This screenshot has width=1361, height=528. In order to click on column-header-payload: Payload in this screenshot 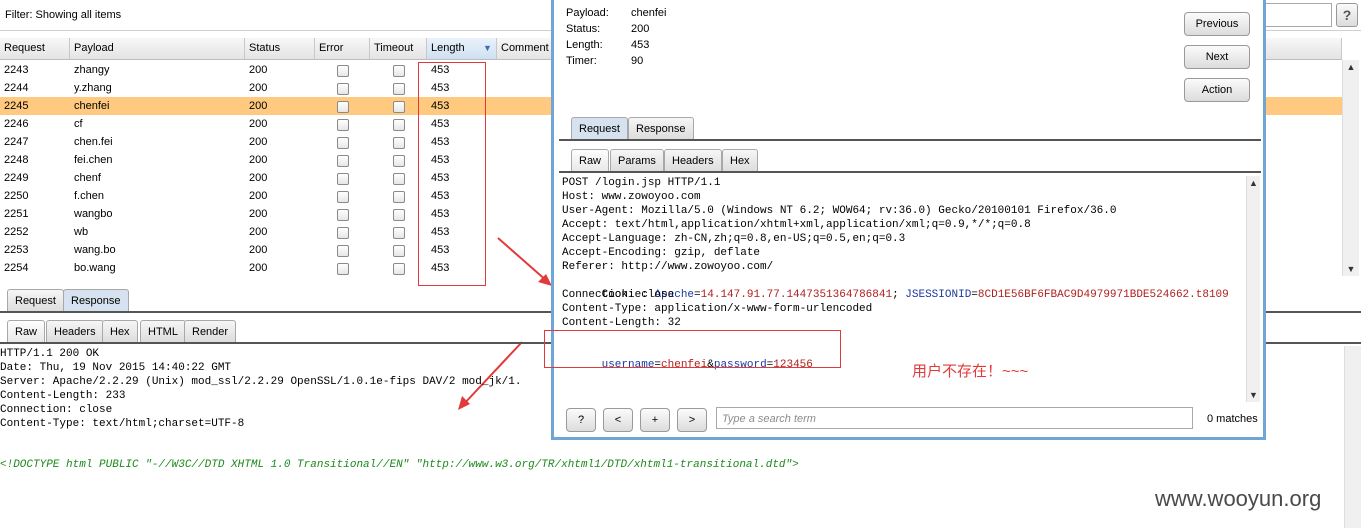, I will do `click(157, 48)`.